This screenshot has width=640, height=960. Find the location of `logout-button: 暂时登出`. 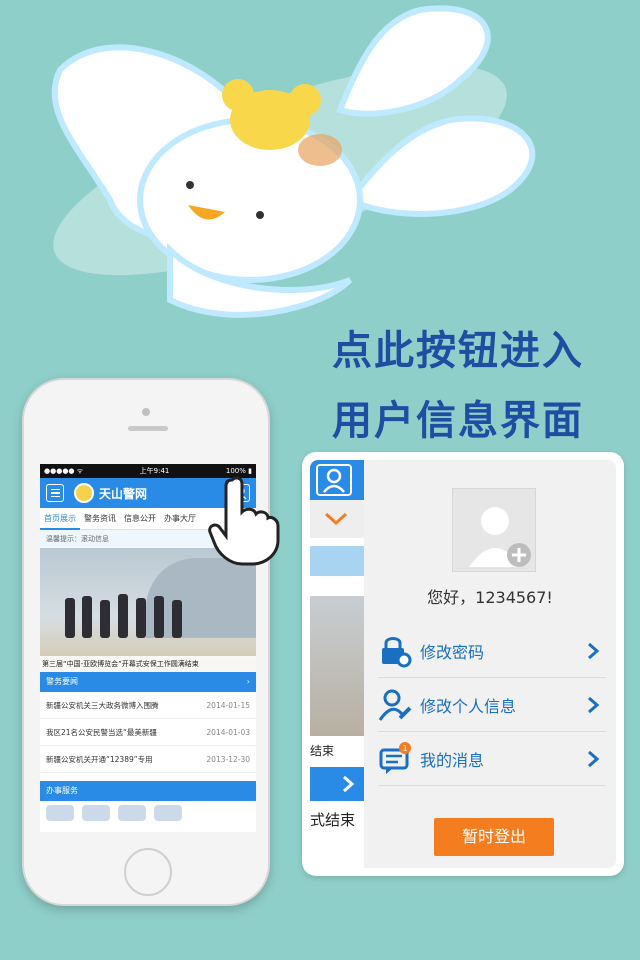

logout-button: 暂时登出 is located at coordinates (494, 837).